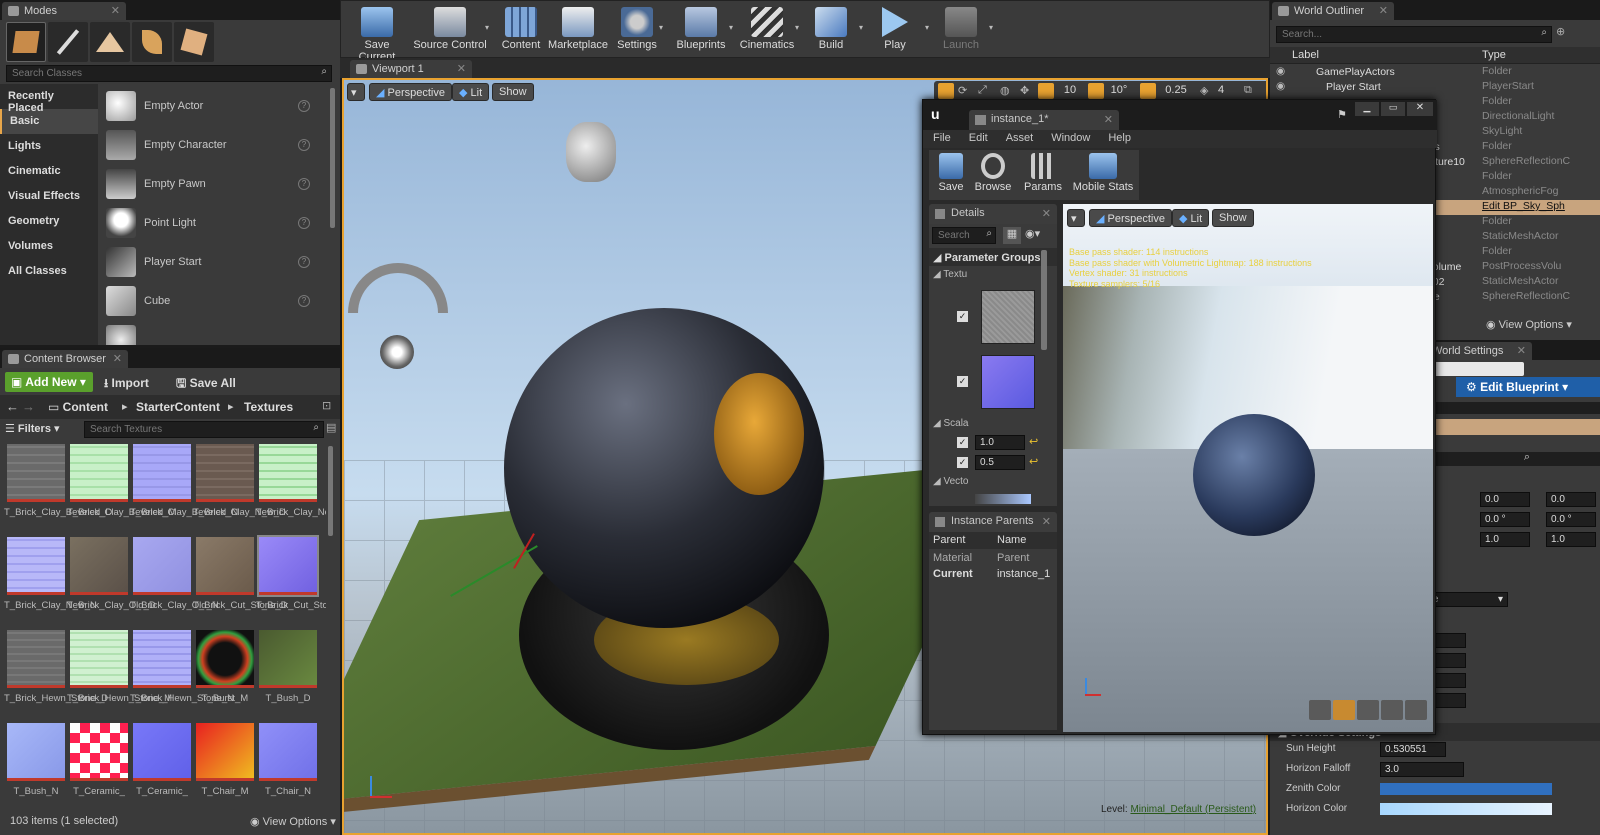  Describe the element at coordinates (1466, 789) in the screenshot. I see `zenith-color-swatch` at that location.